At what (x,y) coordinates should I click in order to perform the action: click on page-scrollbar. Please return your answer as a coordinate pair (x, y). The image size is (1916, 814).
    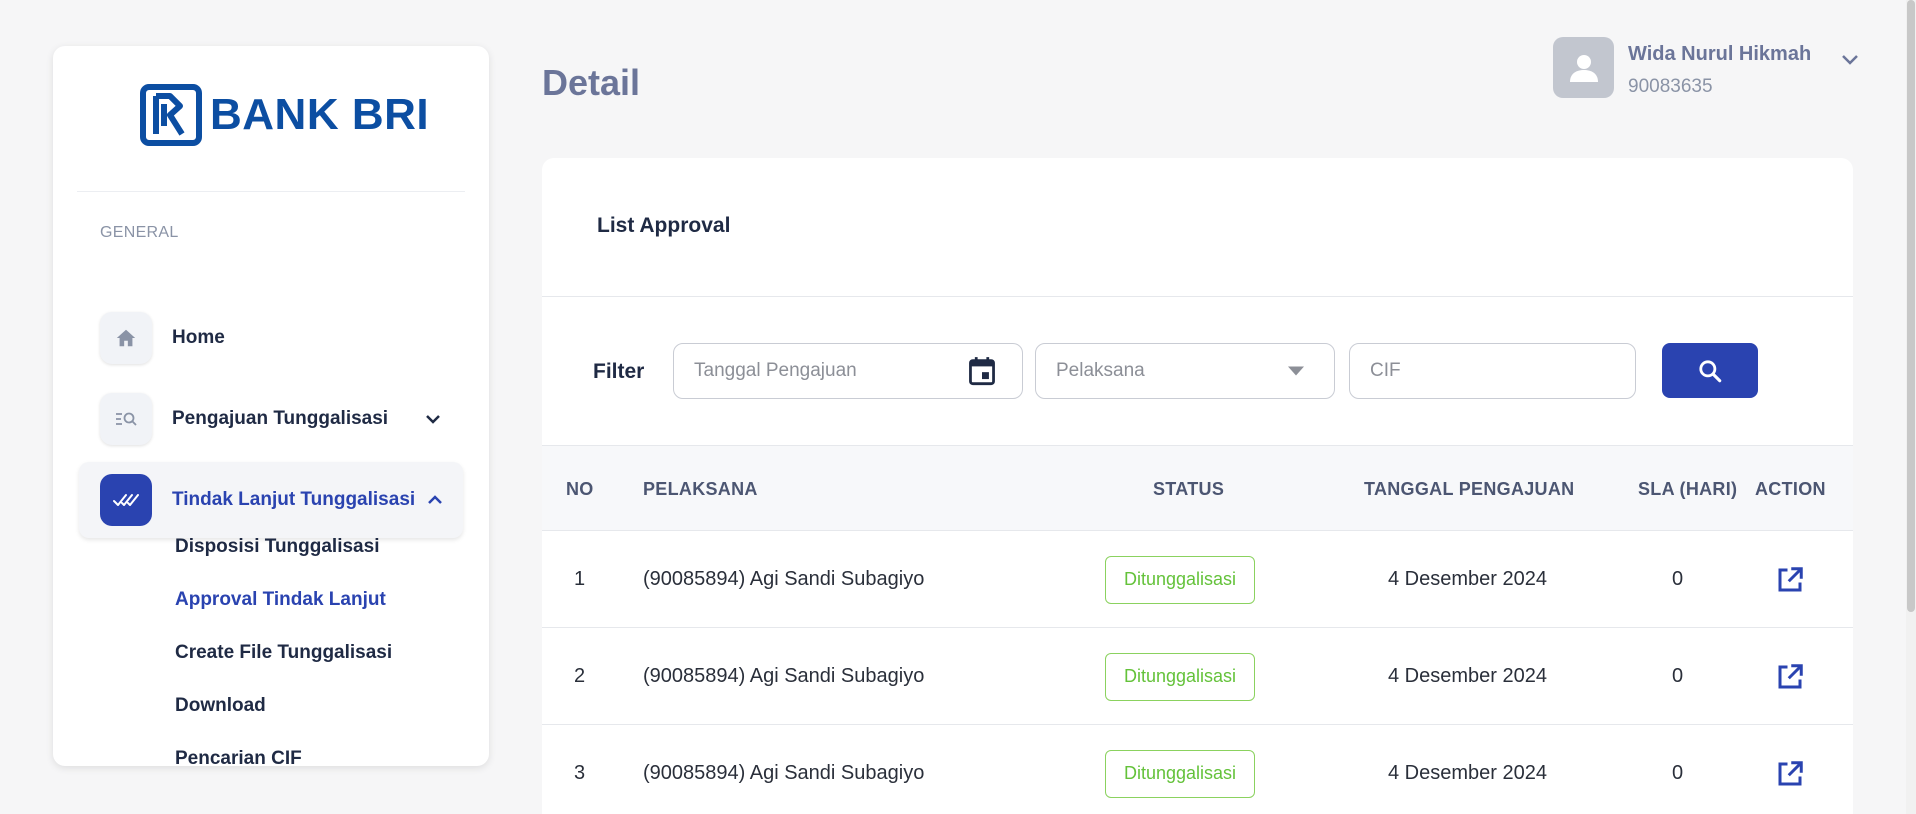
    Looking at the image, I should click on (1911, 407).